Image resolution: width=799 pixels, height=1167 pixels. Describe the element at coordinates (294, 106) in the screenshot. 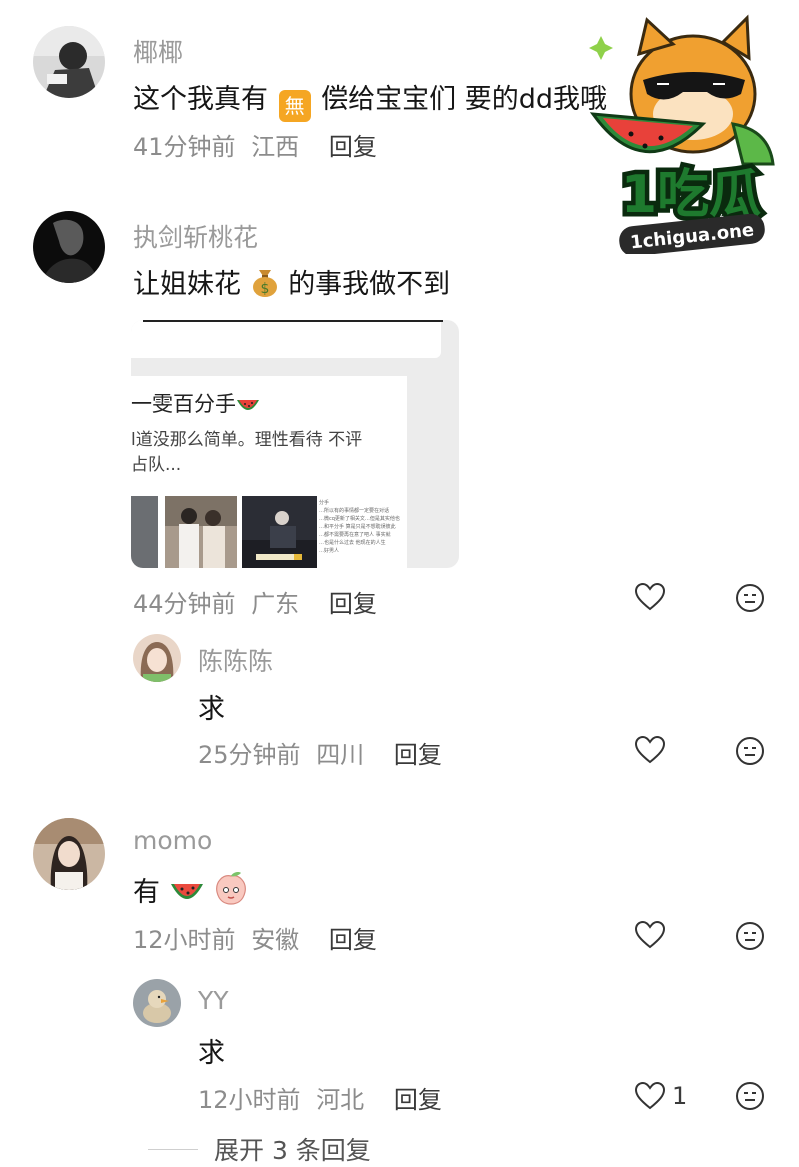

I see `free-badge-icon: 無` at that location.